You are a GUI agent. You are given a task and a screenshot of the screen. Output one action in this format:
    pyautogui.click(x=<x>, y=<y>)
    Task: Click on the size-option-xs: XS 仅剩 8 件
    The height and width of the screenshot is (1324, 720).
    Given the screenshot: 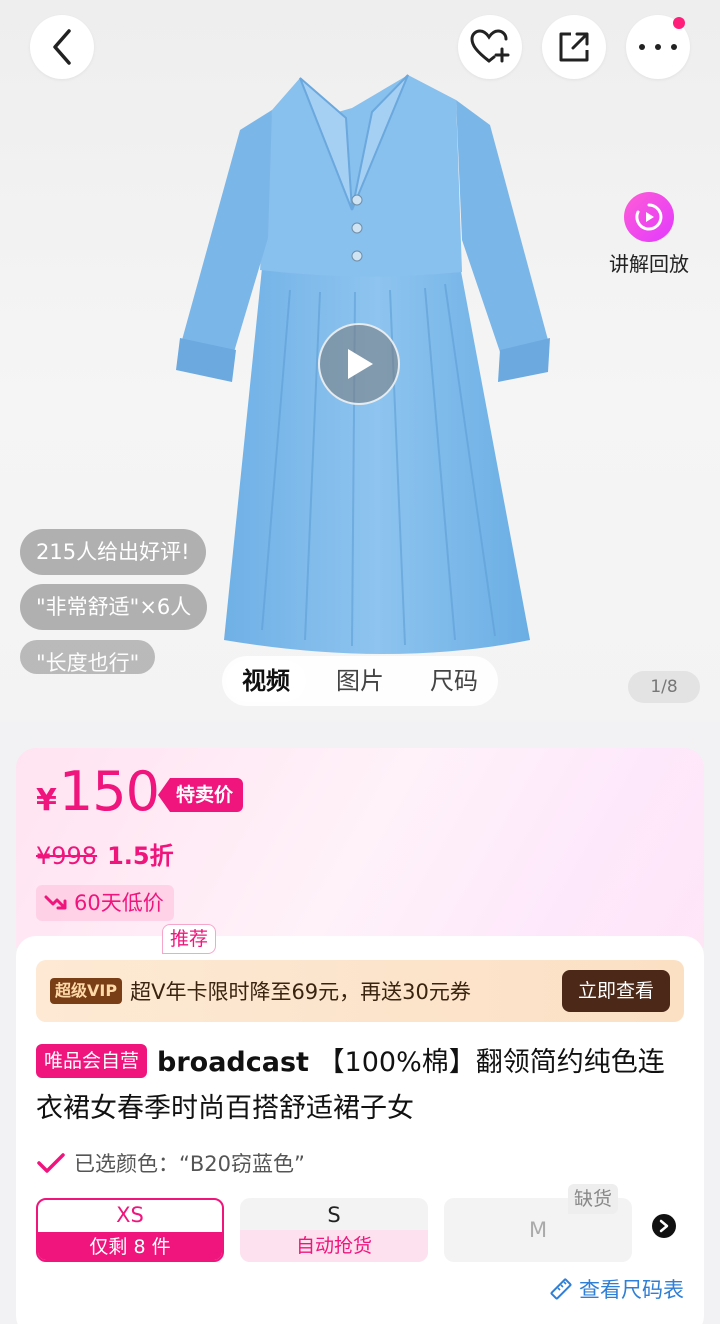 What is the action you would take?
    pyautogui.click(x=130, y=1230)
    